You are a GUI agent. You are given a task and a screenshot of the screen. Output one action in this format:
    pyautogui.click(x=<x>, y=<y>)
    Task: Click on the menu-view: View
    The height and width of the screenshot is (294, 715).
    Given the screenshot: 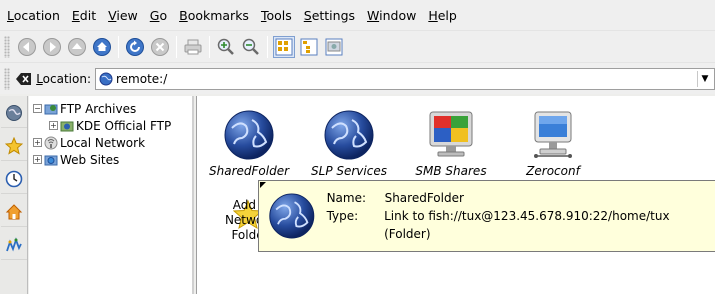 What is the action you would take?
    pyautogui.click(x=123, y=15)
    